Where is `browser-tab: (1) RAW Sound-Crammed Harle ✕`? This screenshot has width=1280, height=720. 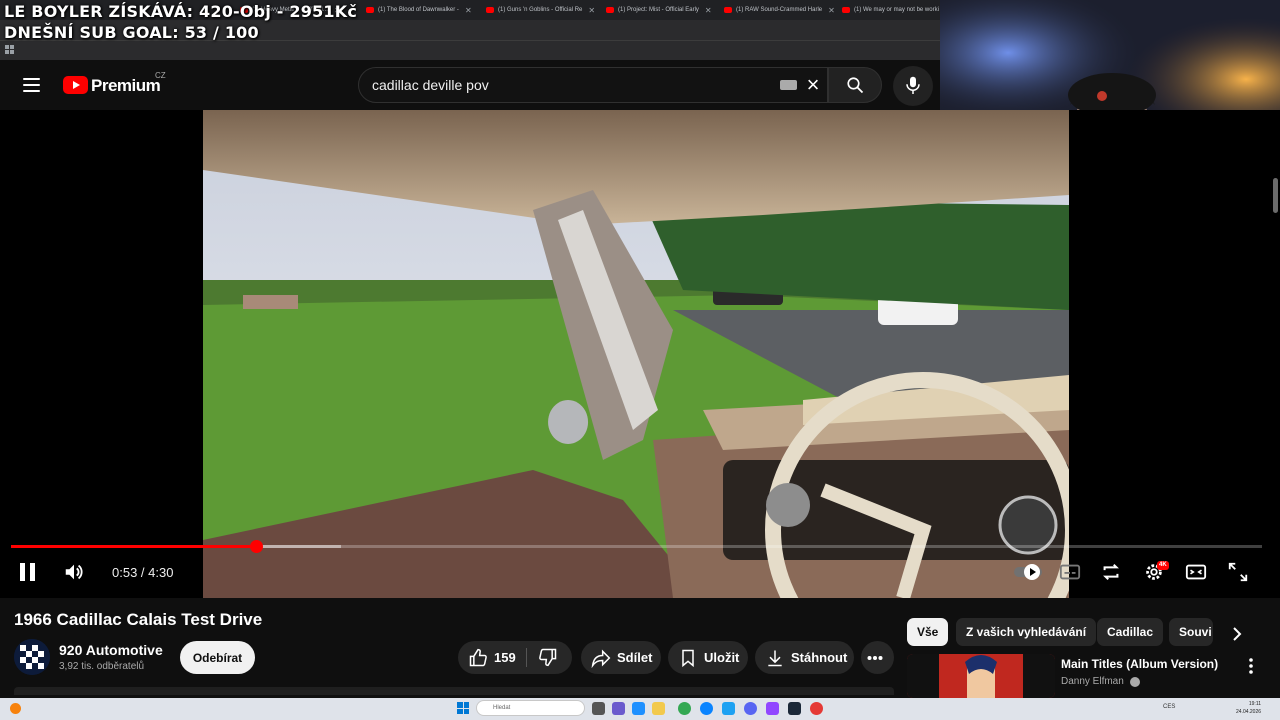 browser-tab: (1) RAW Sound-Crammed Harle ✕ is located at coordinates (784, 10).